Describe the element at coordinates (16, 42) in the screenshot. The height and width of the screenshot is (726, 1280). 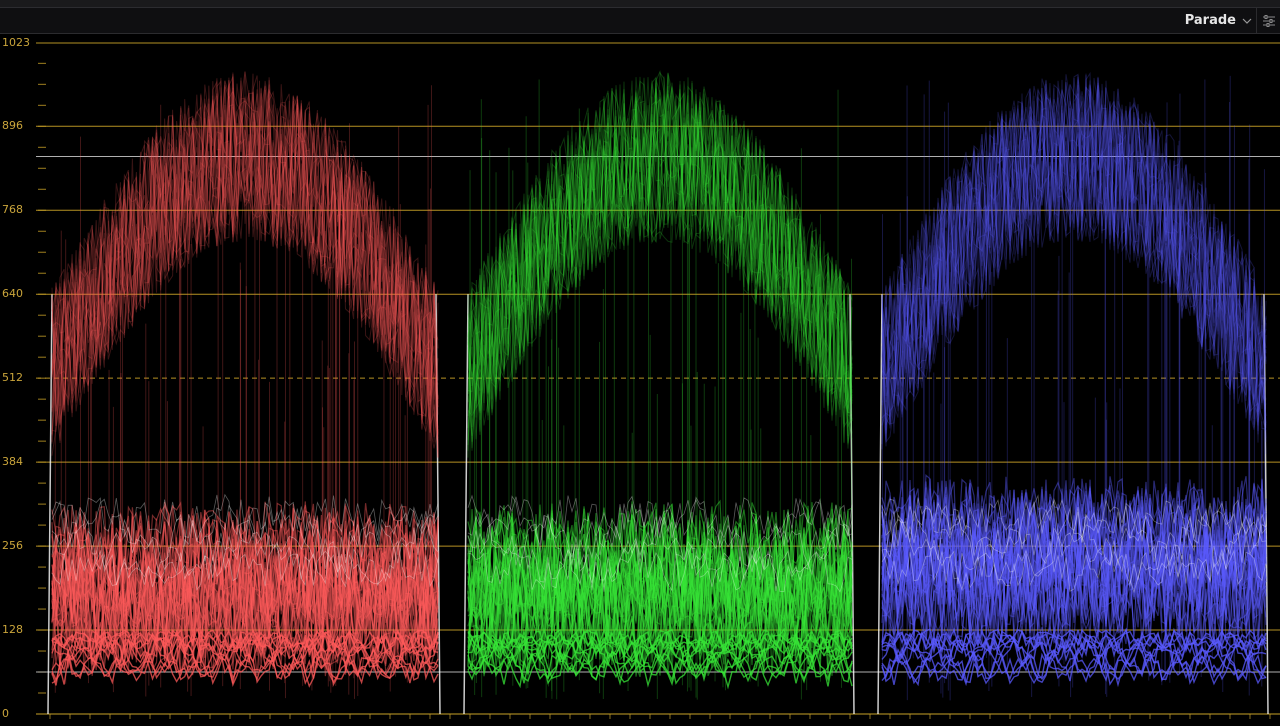
I see `y-axis-label-1023: 1023` at that location.